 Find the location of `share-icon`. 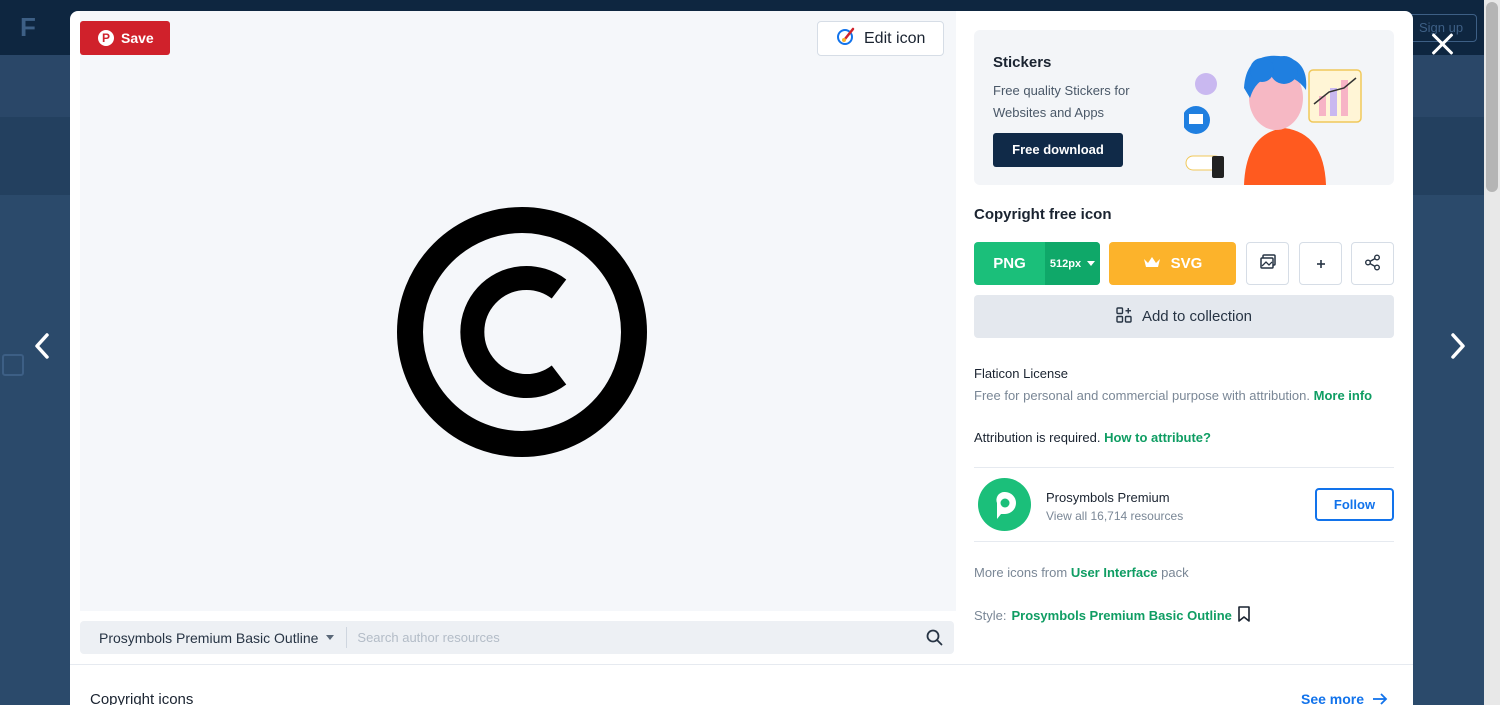

share-icon is located at coordinates (1372, 264).